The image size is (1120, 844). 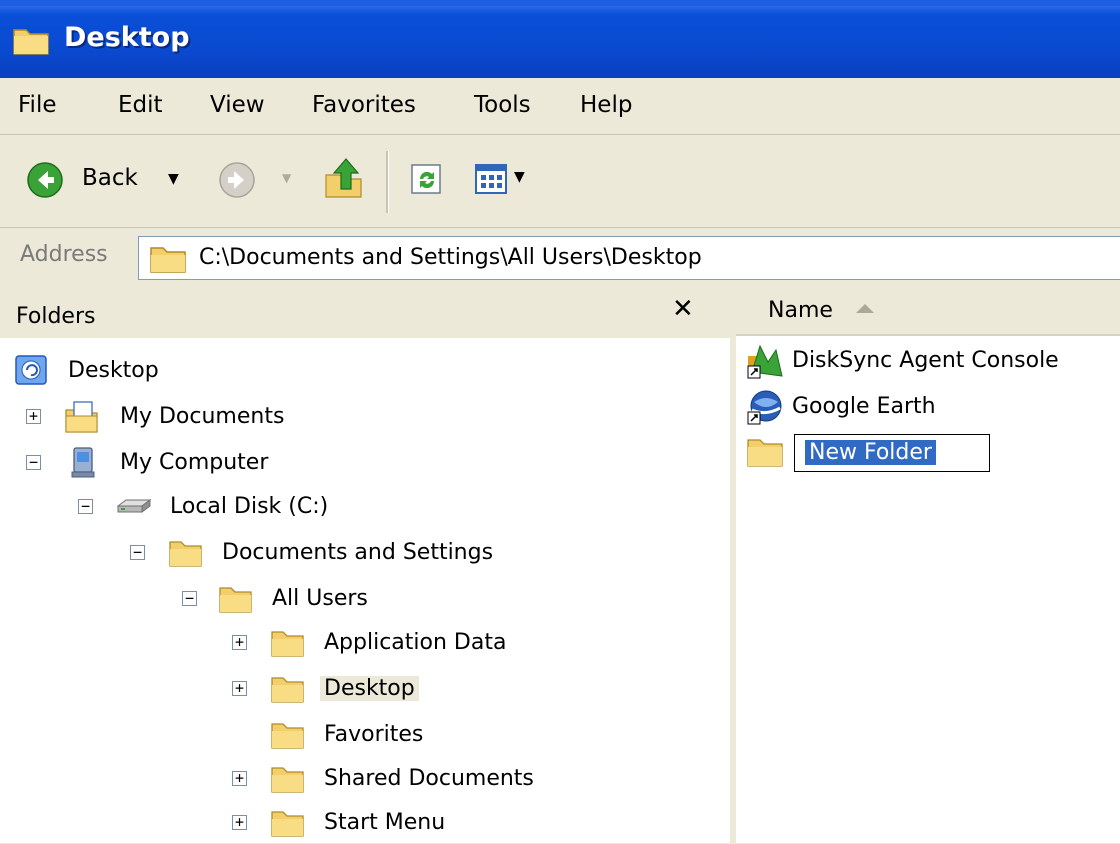 What do you see at coordinates (37, 105) in the screenshot?
I see `menu-file: File` at bounding box center [37, 105].